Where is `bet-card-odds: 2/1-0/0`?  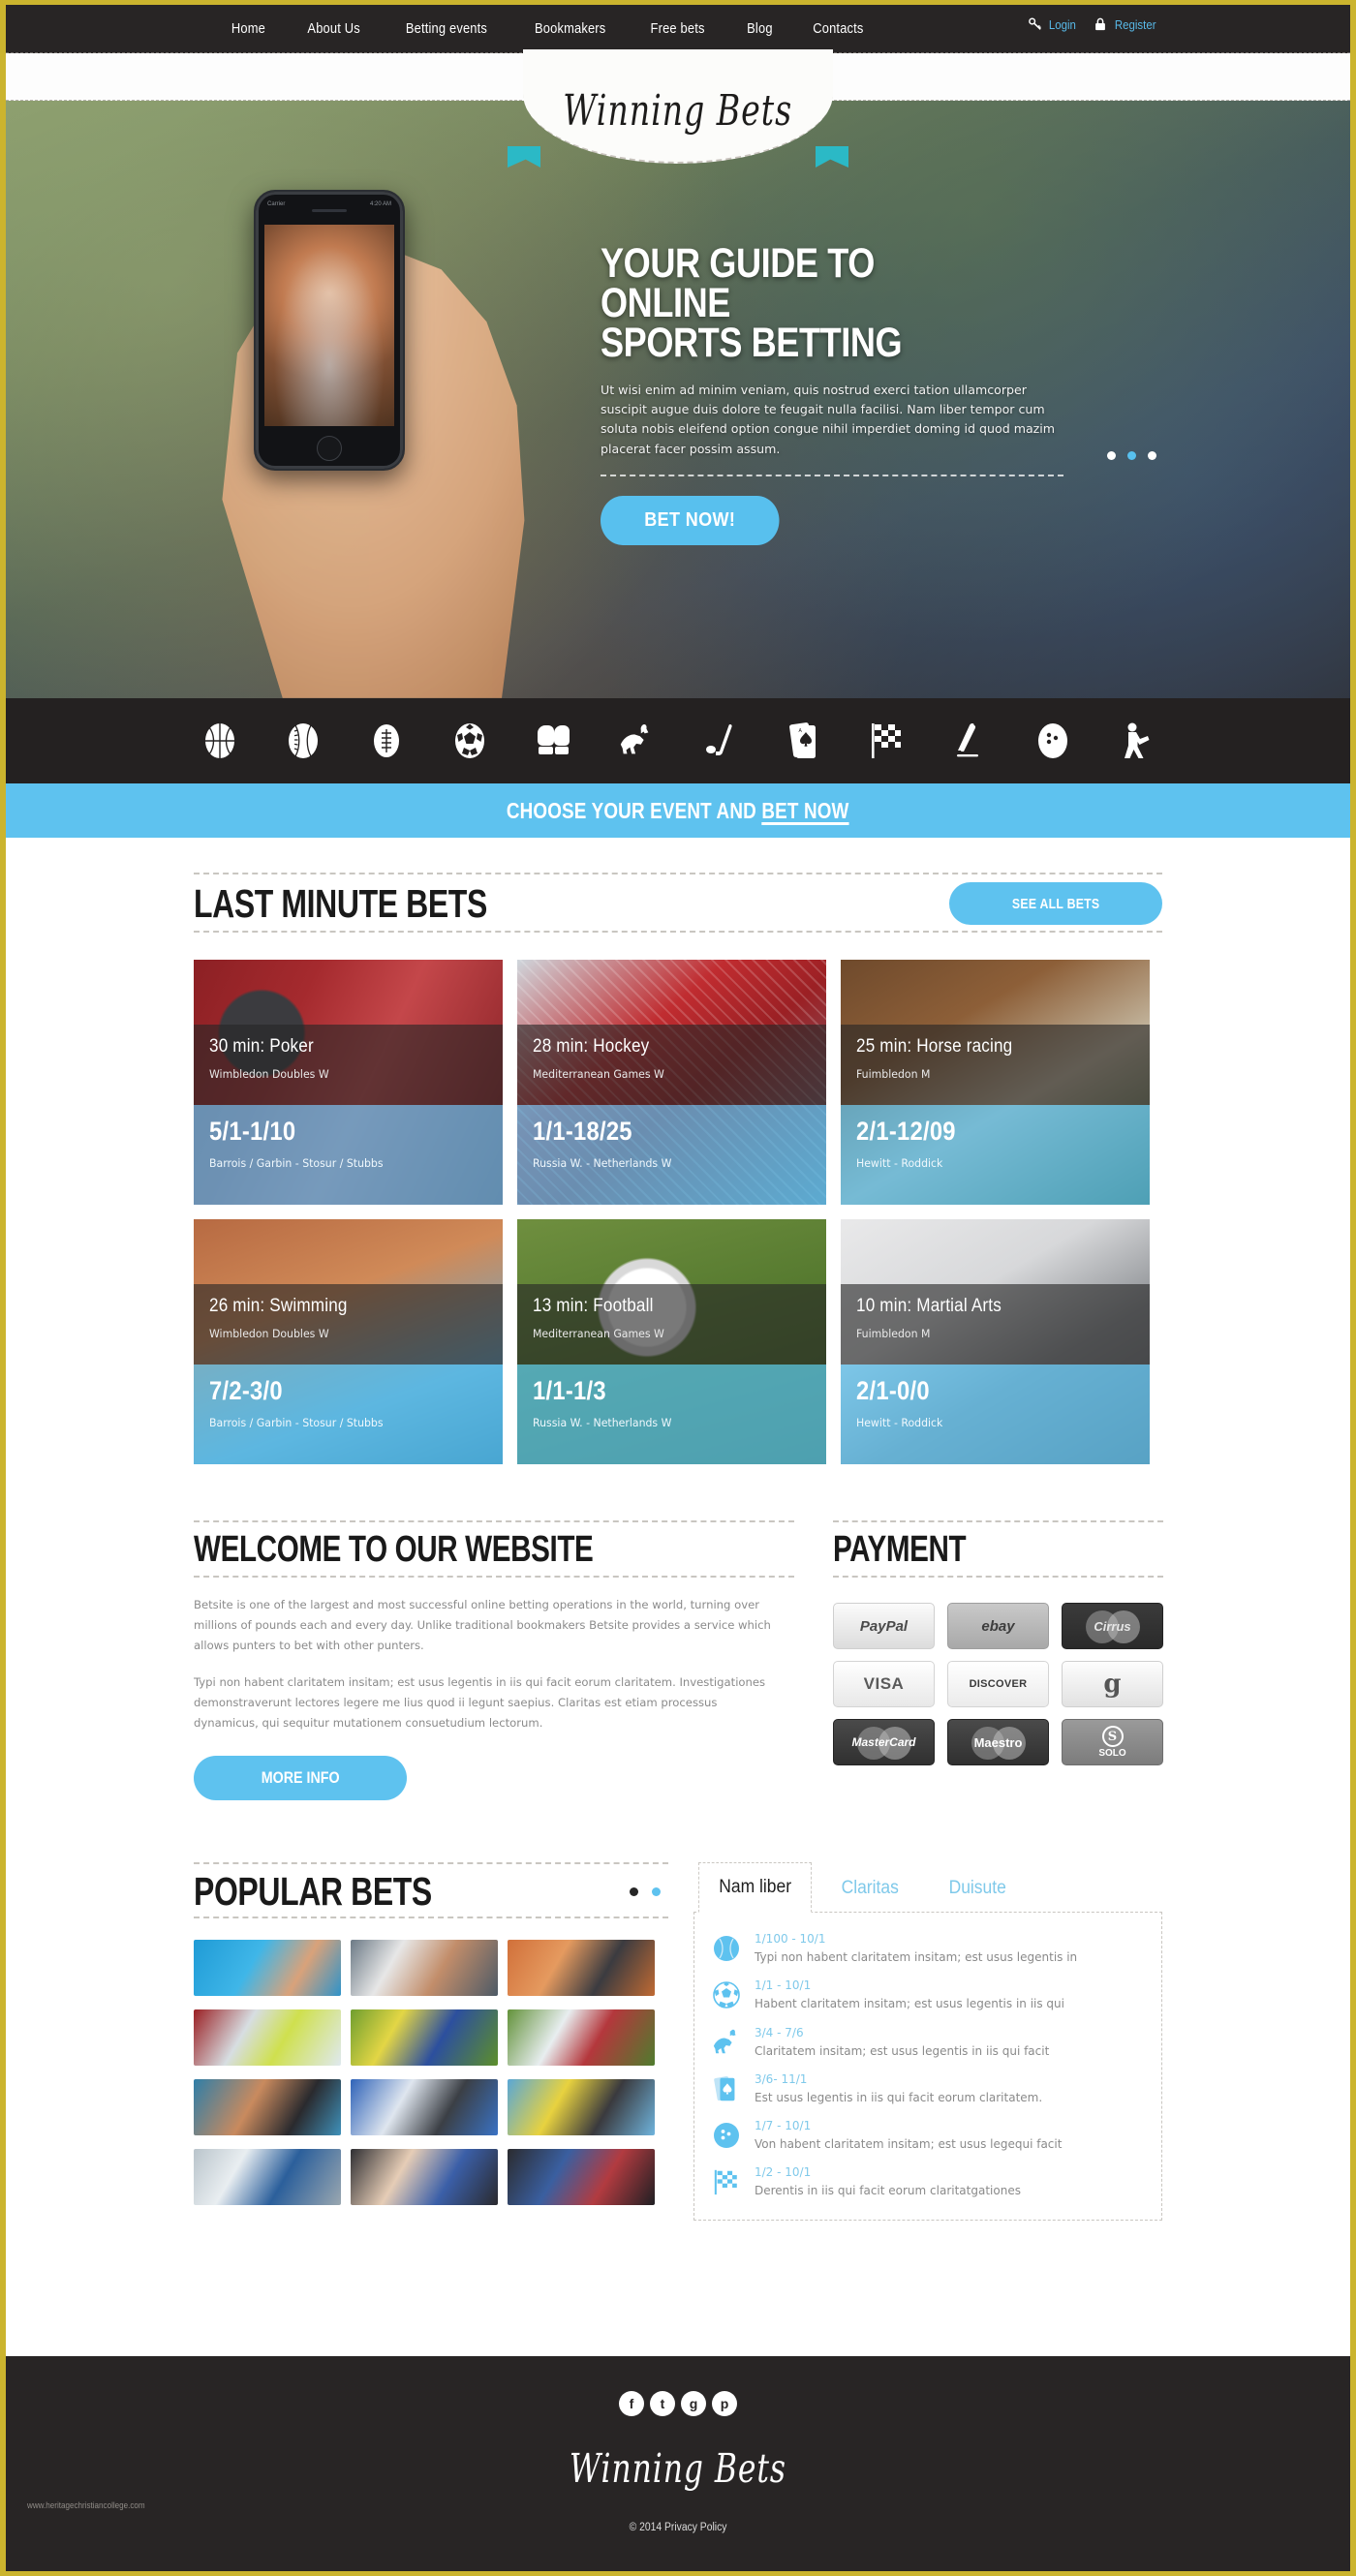
bet-card-odds: 2/1-0/0 is located at coordinates (893, 1391).